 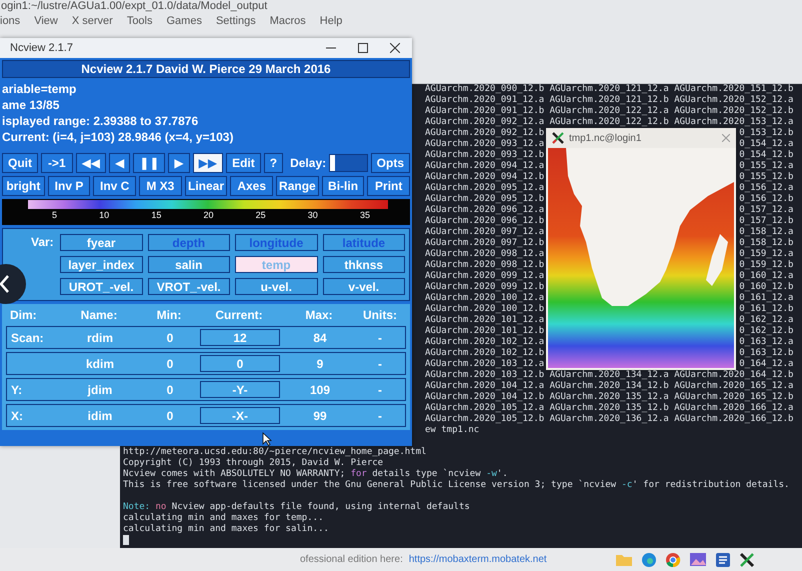 What do you see at coordinates (320, 363) in the screenshot?
I see `max-value: 9` at bounding box center [320, 363].